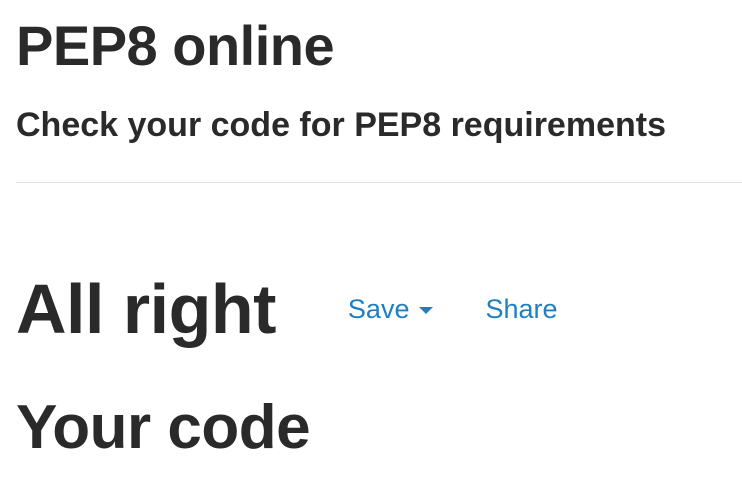  I want to click on share-link: Share, so click(521, 309).